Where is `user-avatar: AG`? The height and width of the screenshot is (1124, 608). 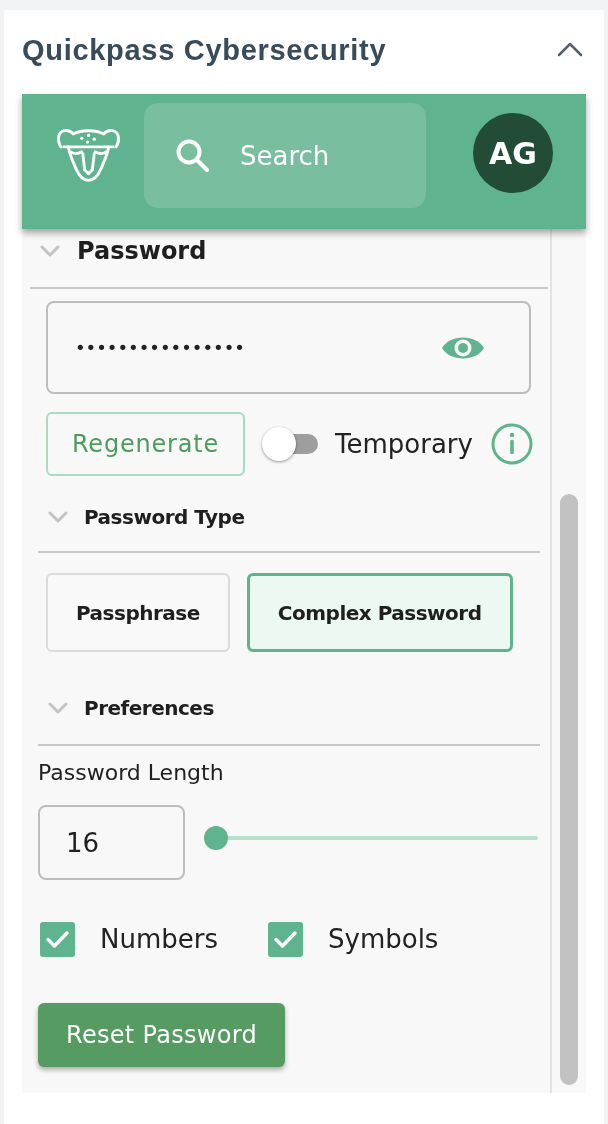 user-avatar: AG is located at coordinates (513, 153).